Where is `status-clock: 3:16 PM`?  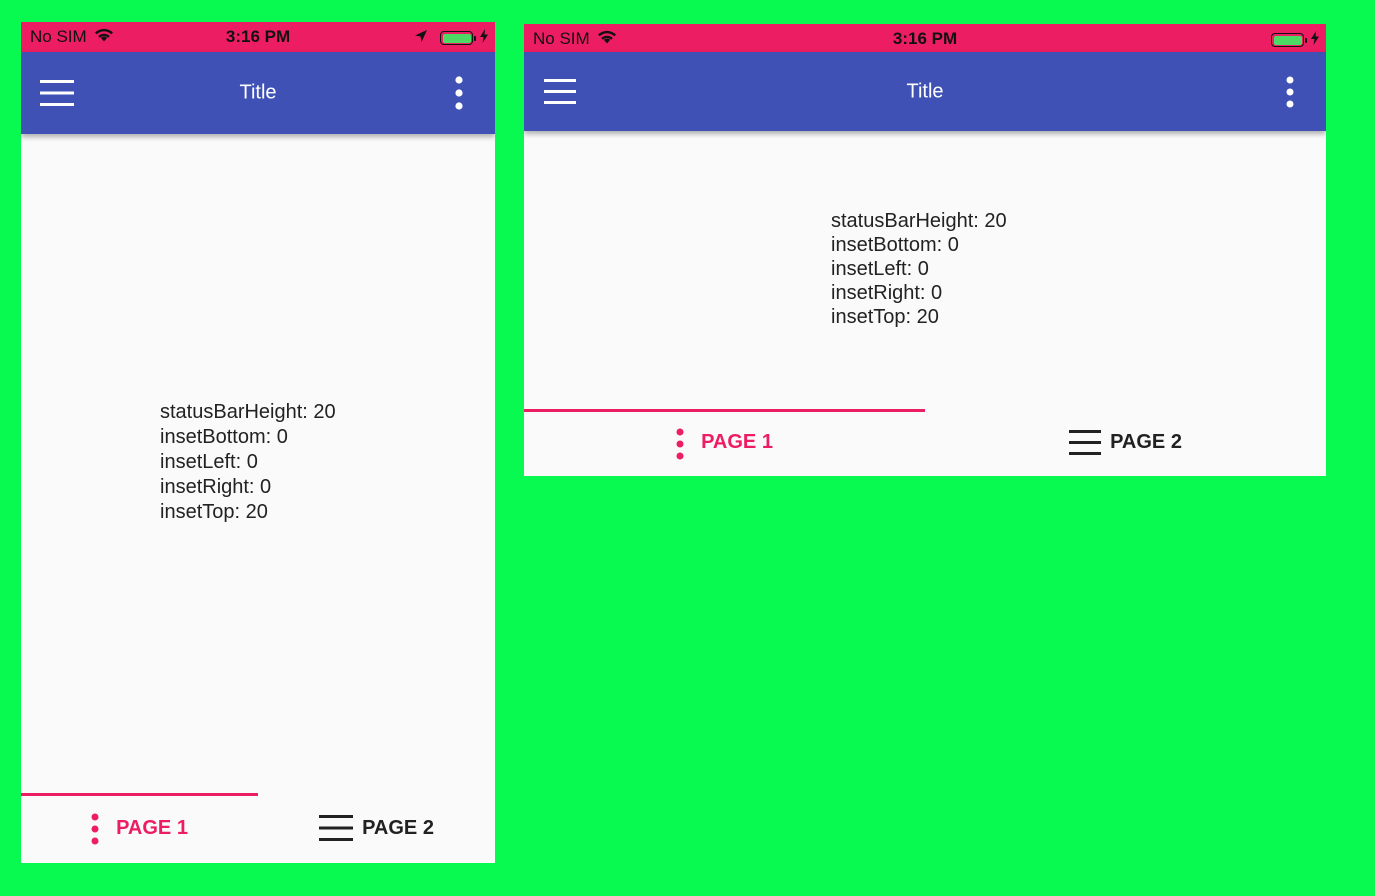
status-clock: 3:16 PM is located at coordinates (925, 38).